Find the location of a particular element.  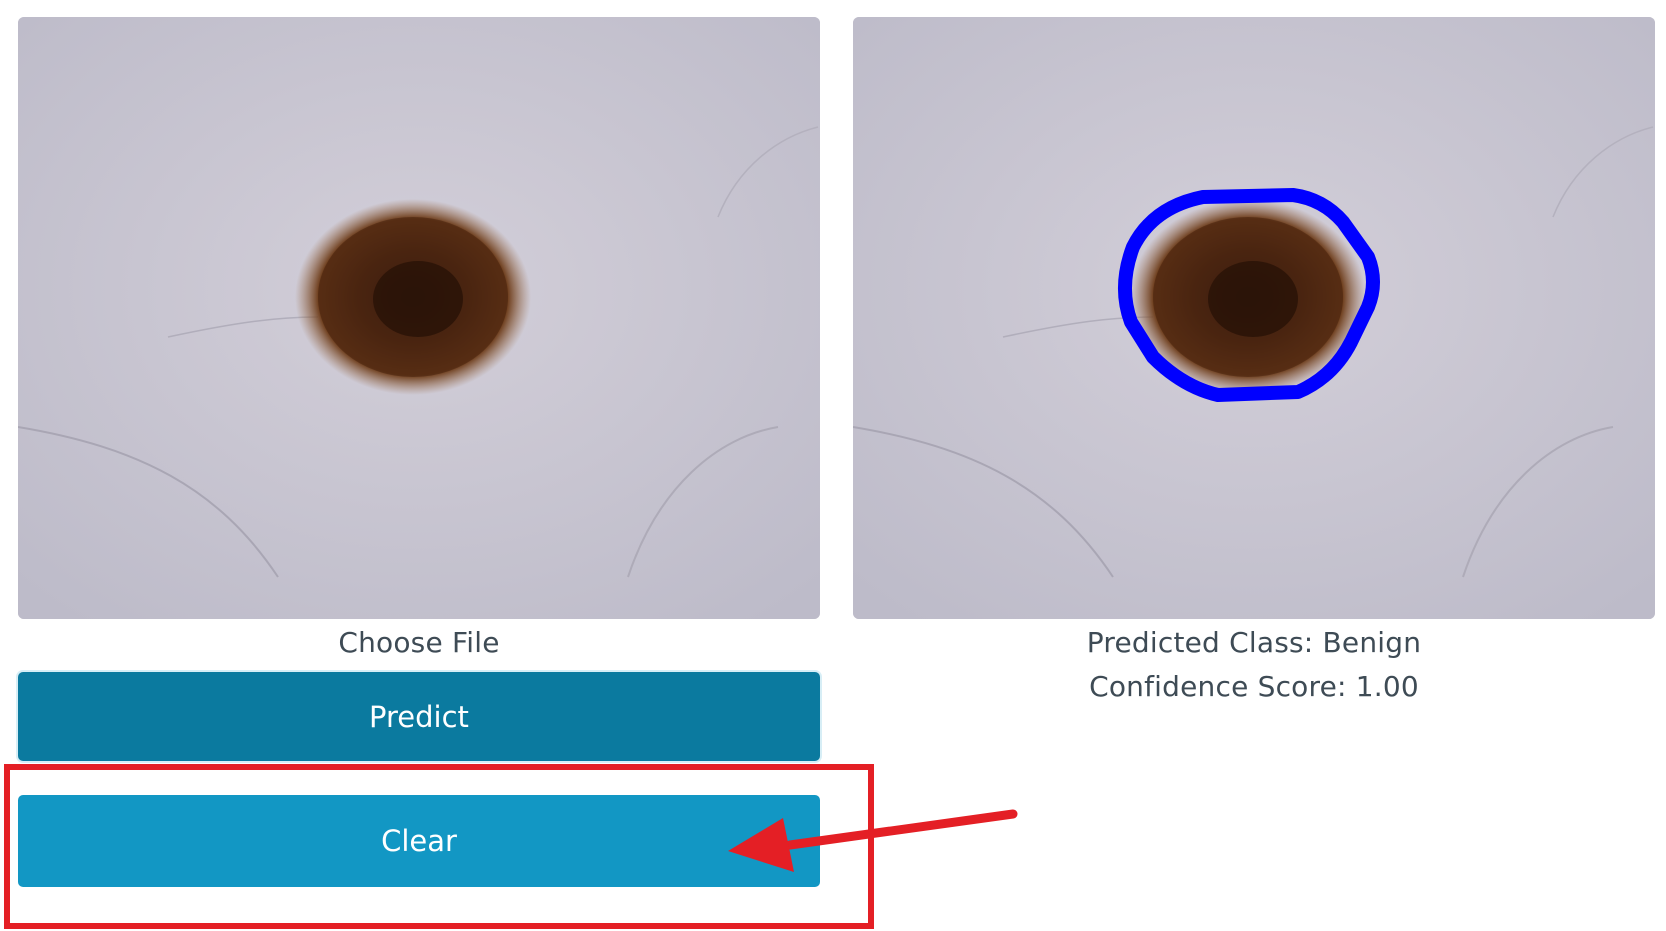

choose-file-button: Choose File is located at coordinates (419, 643).